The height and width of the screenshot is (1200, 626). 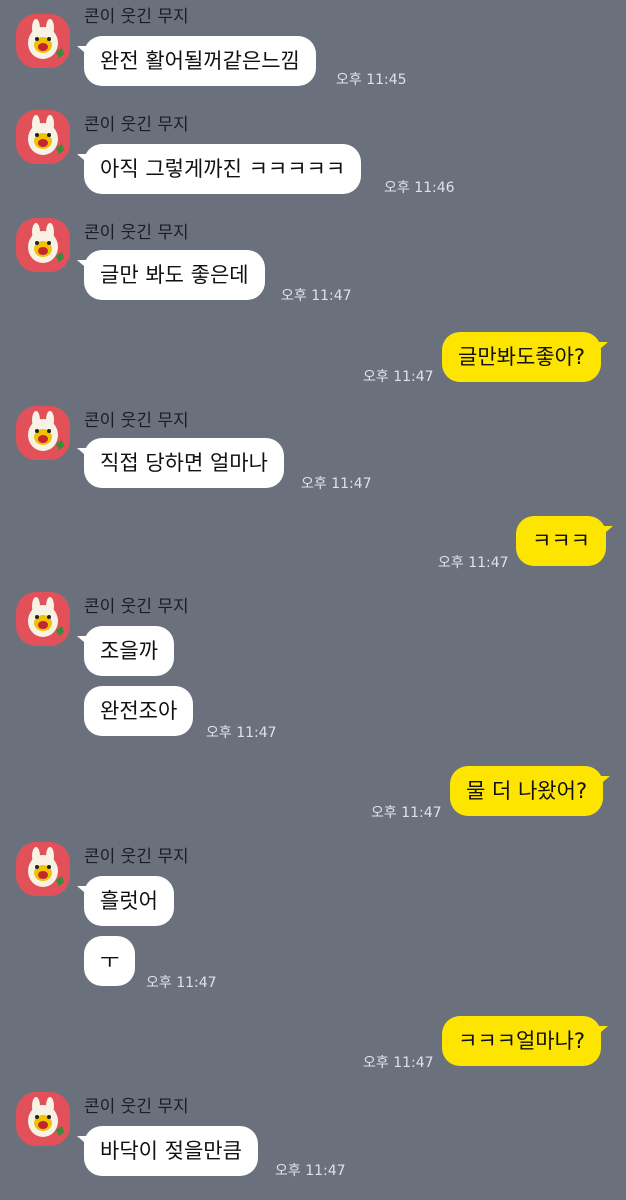 I want to click on message-timestamp: 오후 11:45, so click(x=371, y=80).